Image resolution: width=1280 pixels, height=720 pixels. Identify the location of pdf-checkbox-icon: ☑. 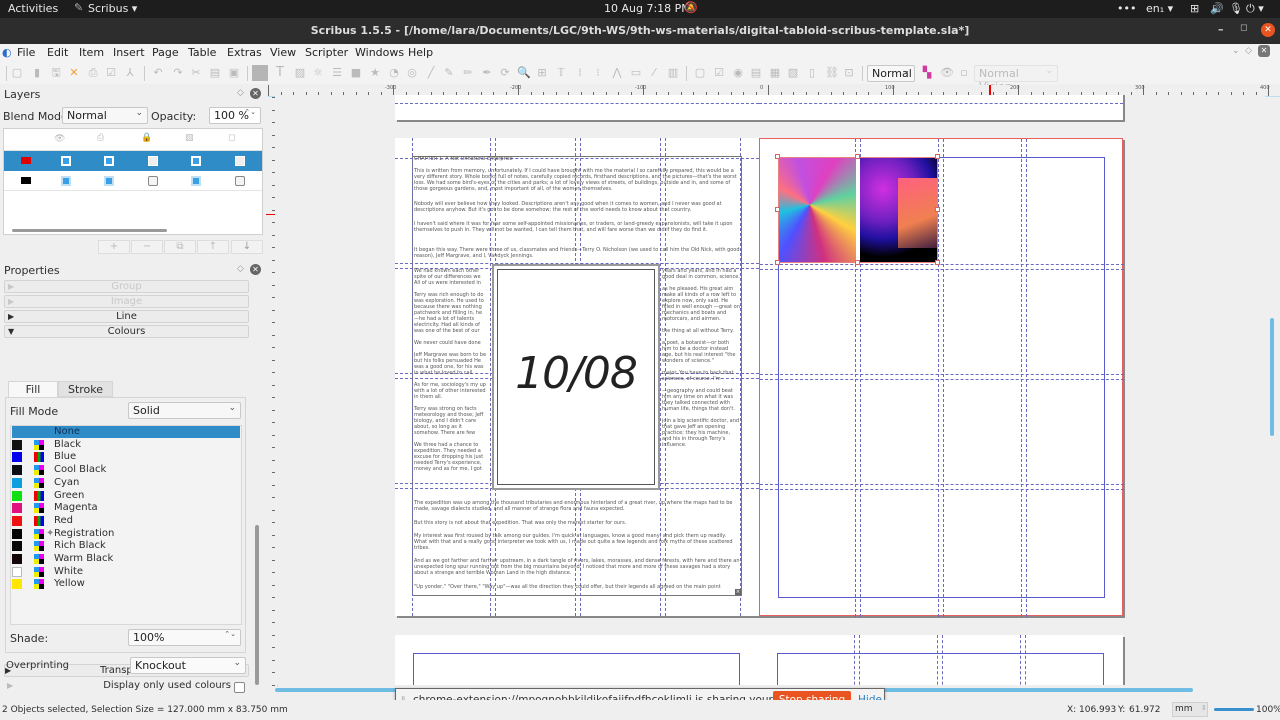
(719, 73).